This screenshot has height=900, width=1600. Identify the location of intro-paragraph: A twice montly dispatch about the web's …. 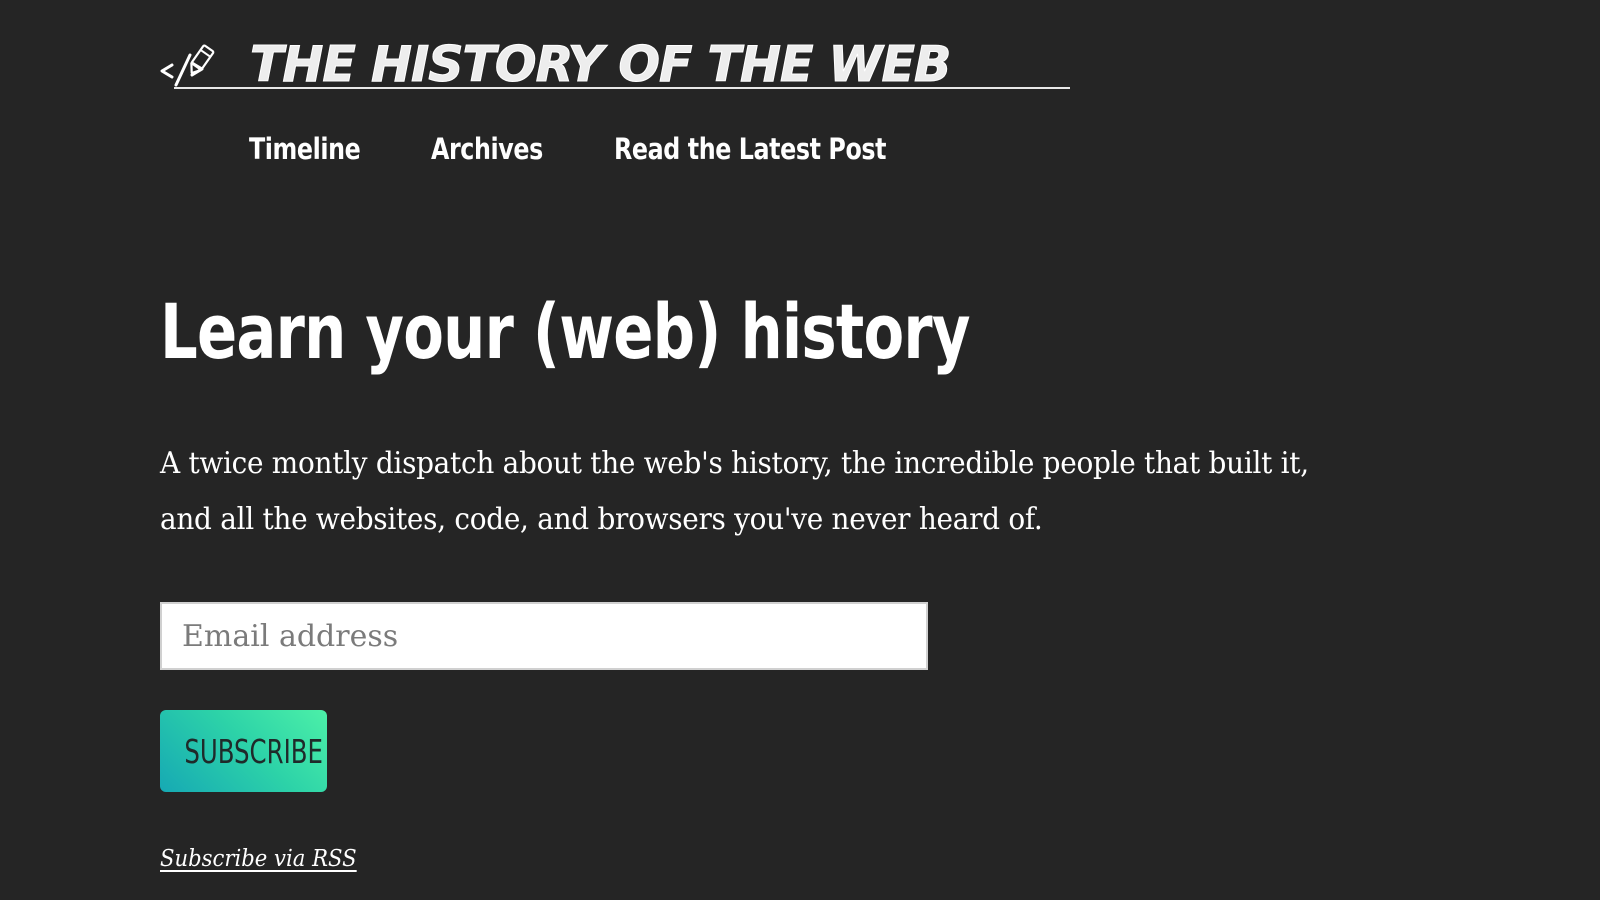
(736, 492).